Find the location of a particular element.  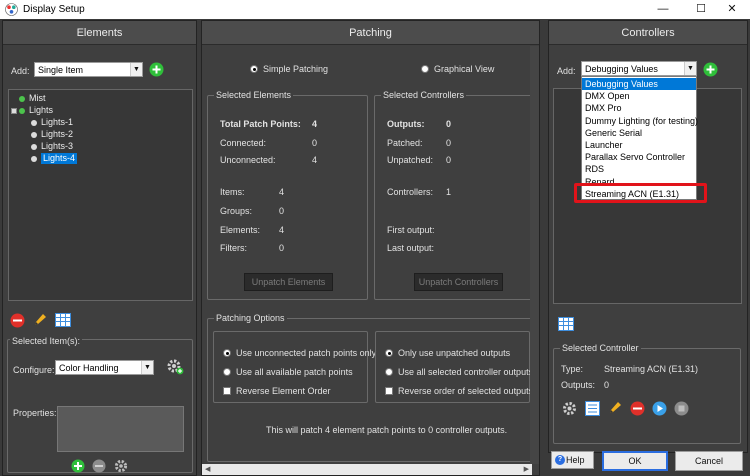

outputs-label: Outputs: is located at coordinates (406, 124).